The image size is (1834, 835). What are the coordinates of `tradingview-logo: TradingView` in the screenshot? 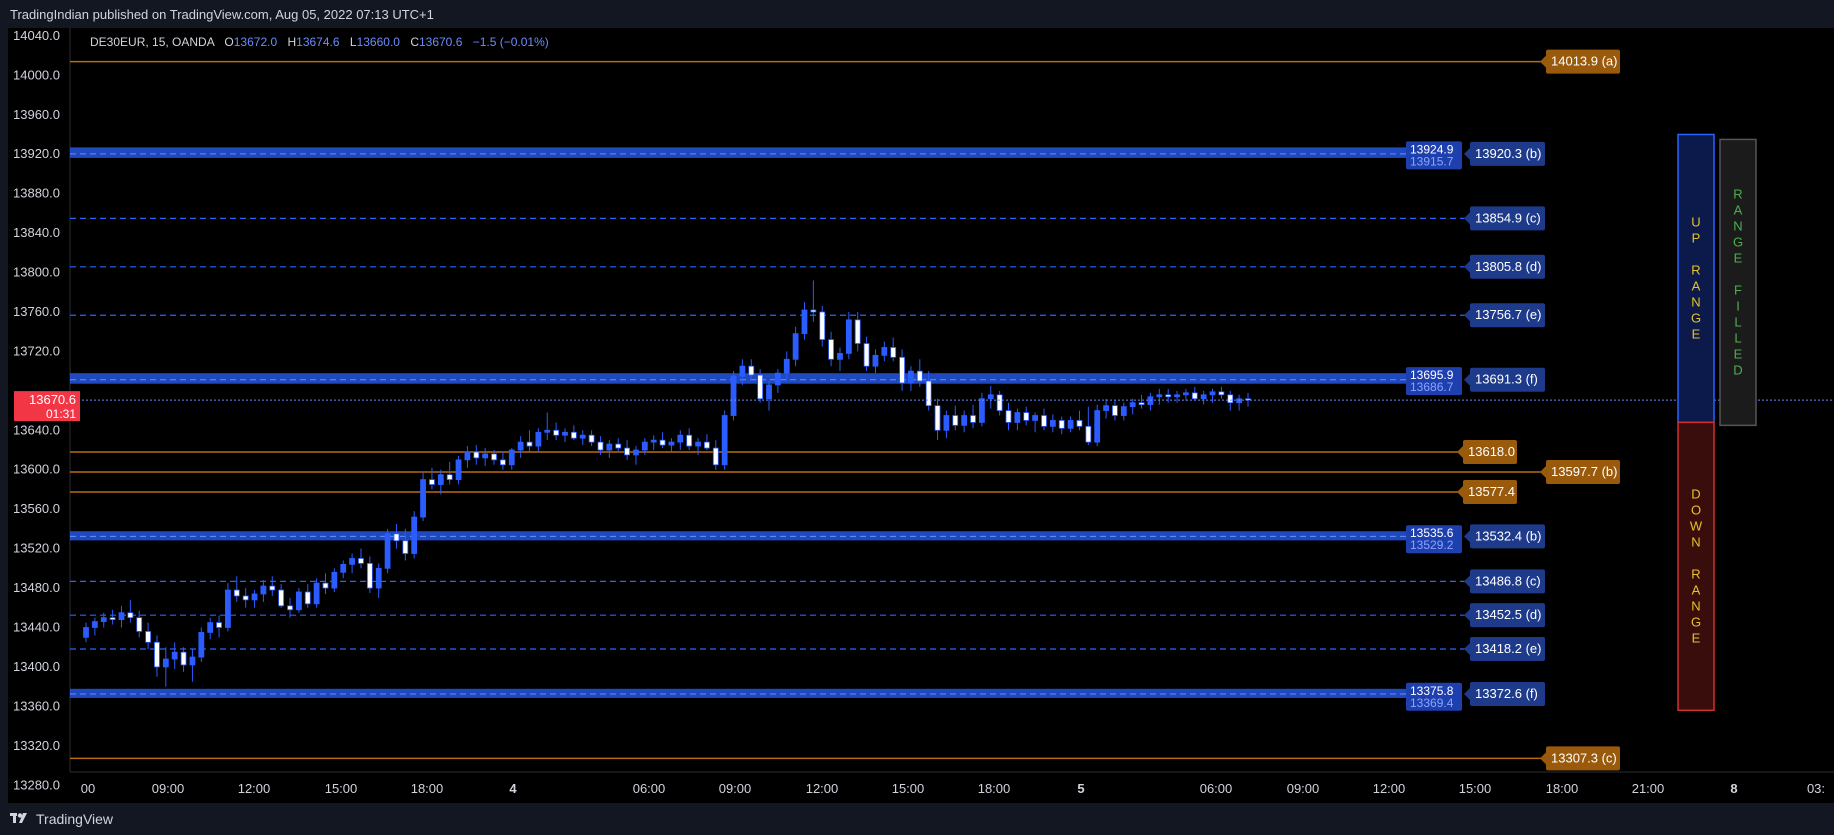 It's located at (61, 819).